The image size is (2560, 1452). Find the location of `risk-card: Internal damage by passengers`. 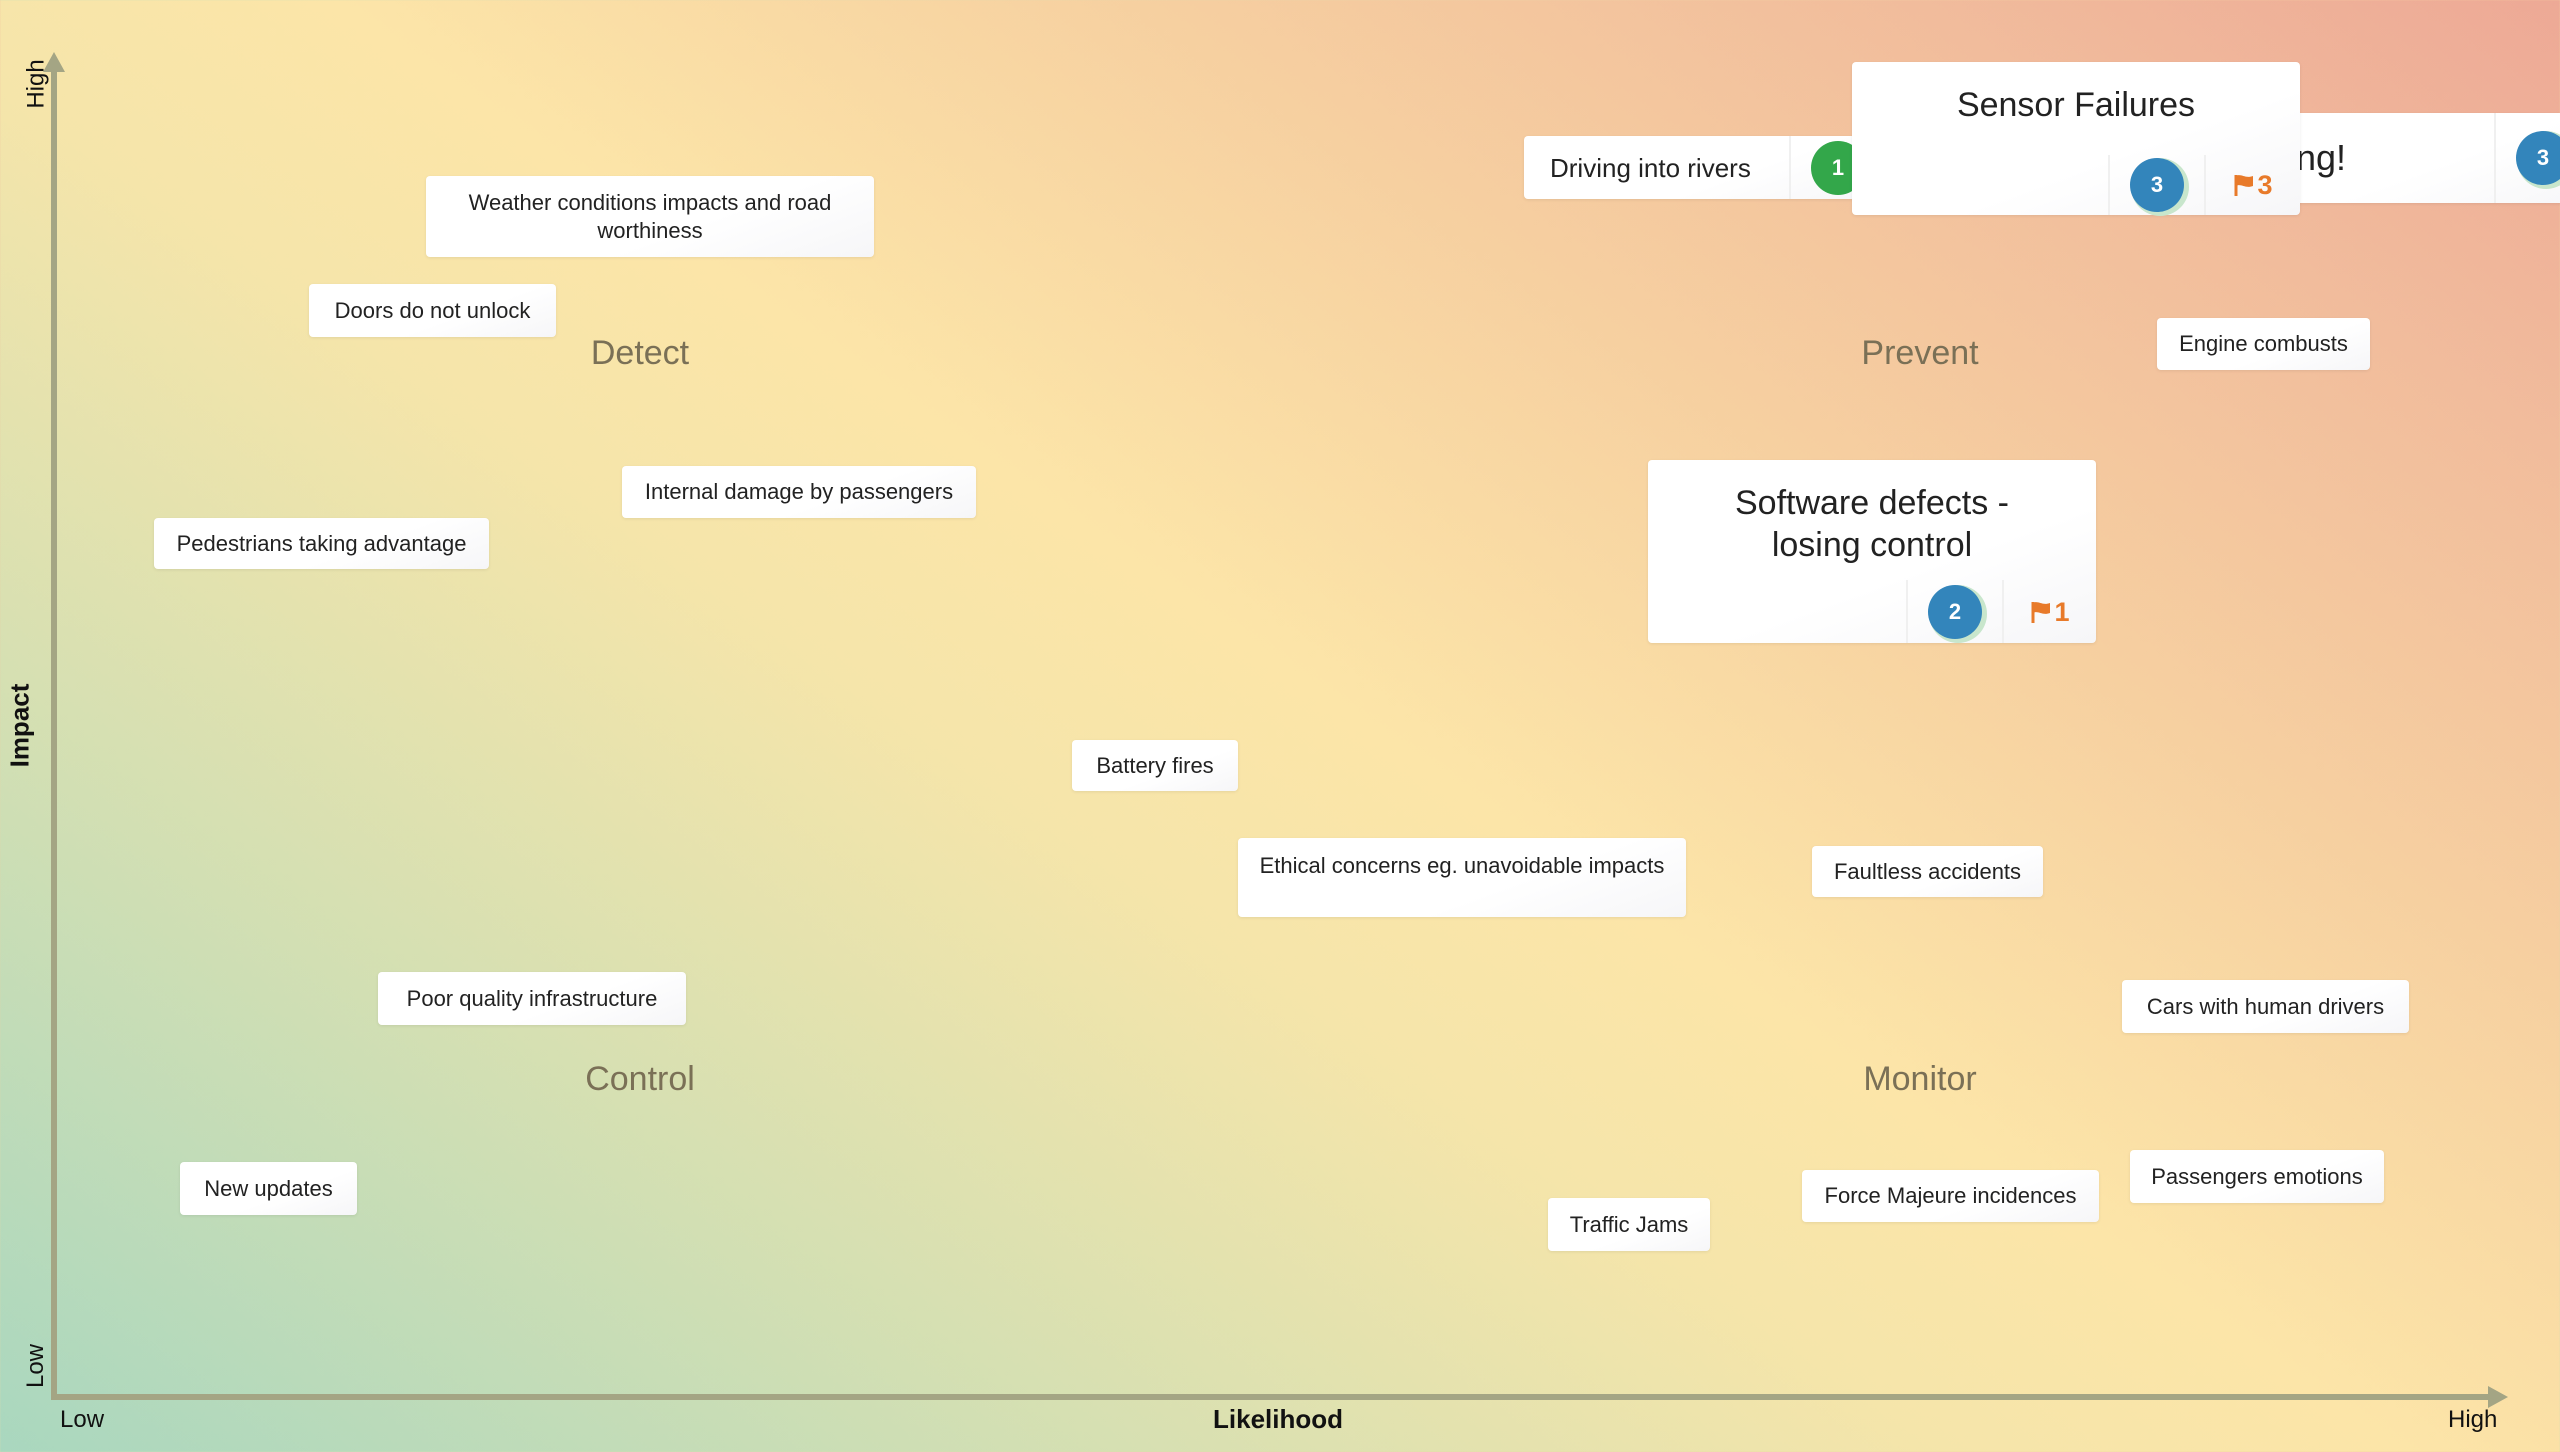

risk-card: Internal damage by passengers is located at coordinates (799, 492).